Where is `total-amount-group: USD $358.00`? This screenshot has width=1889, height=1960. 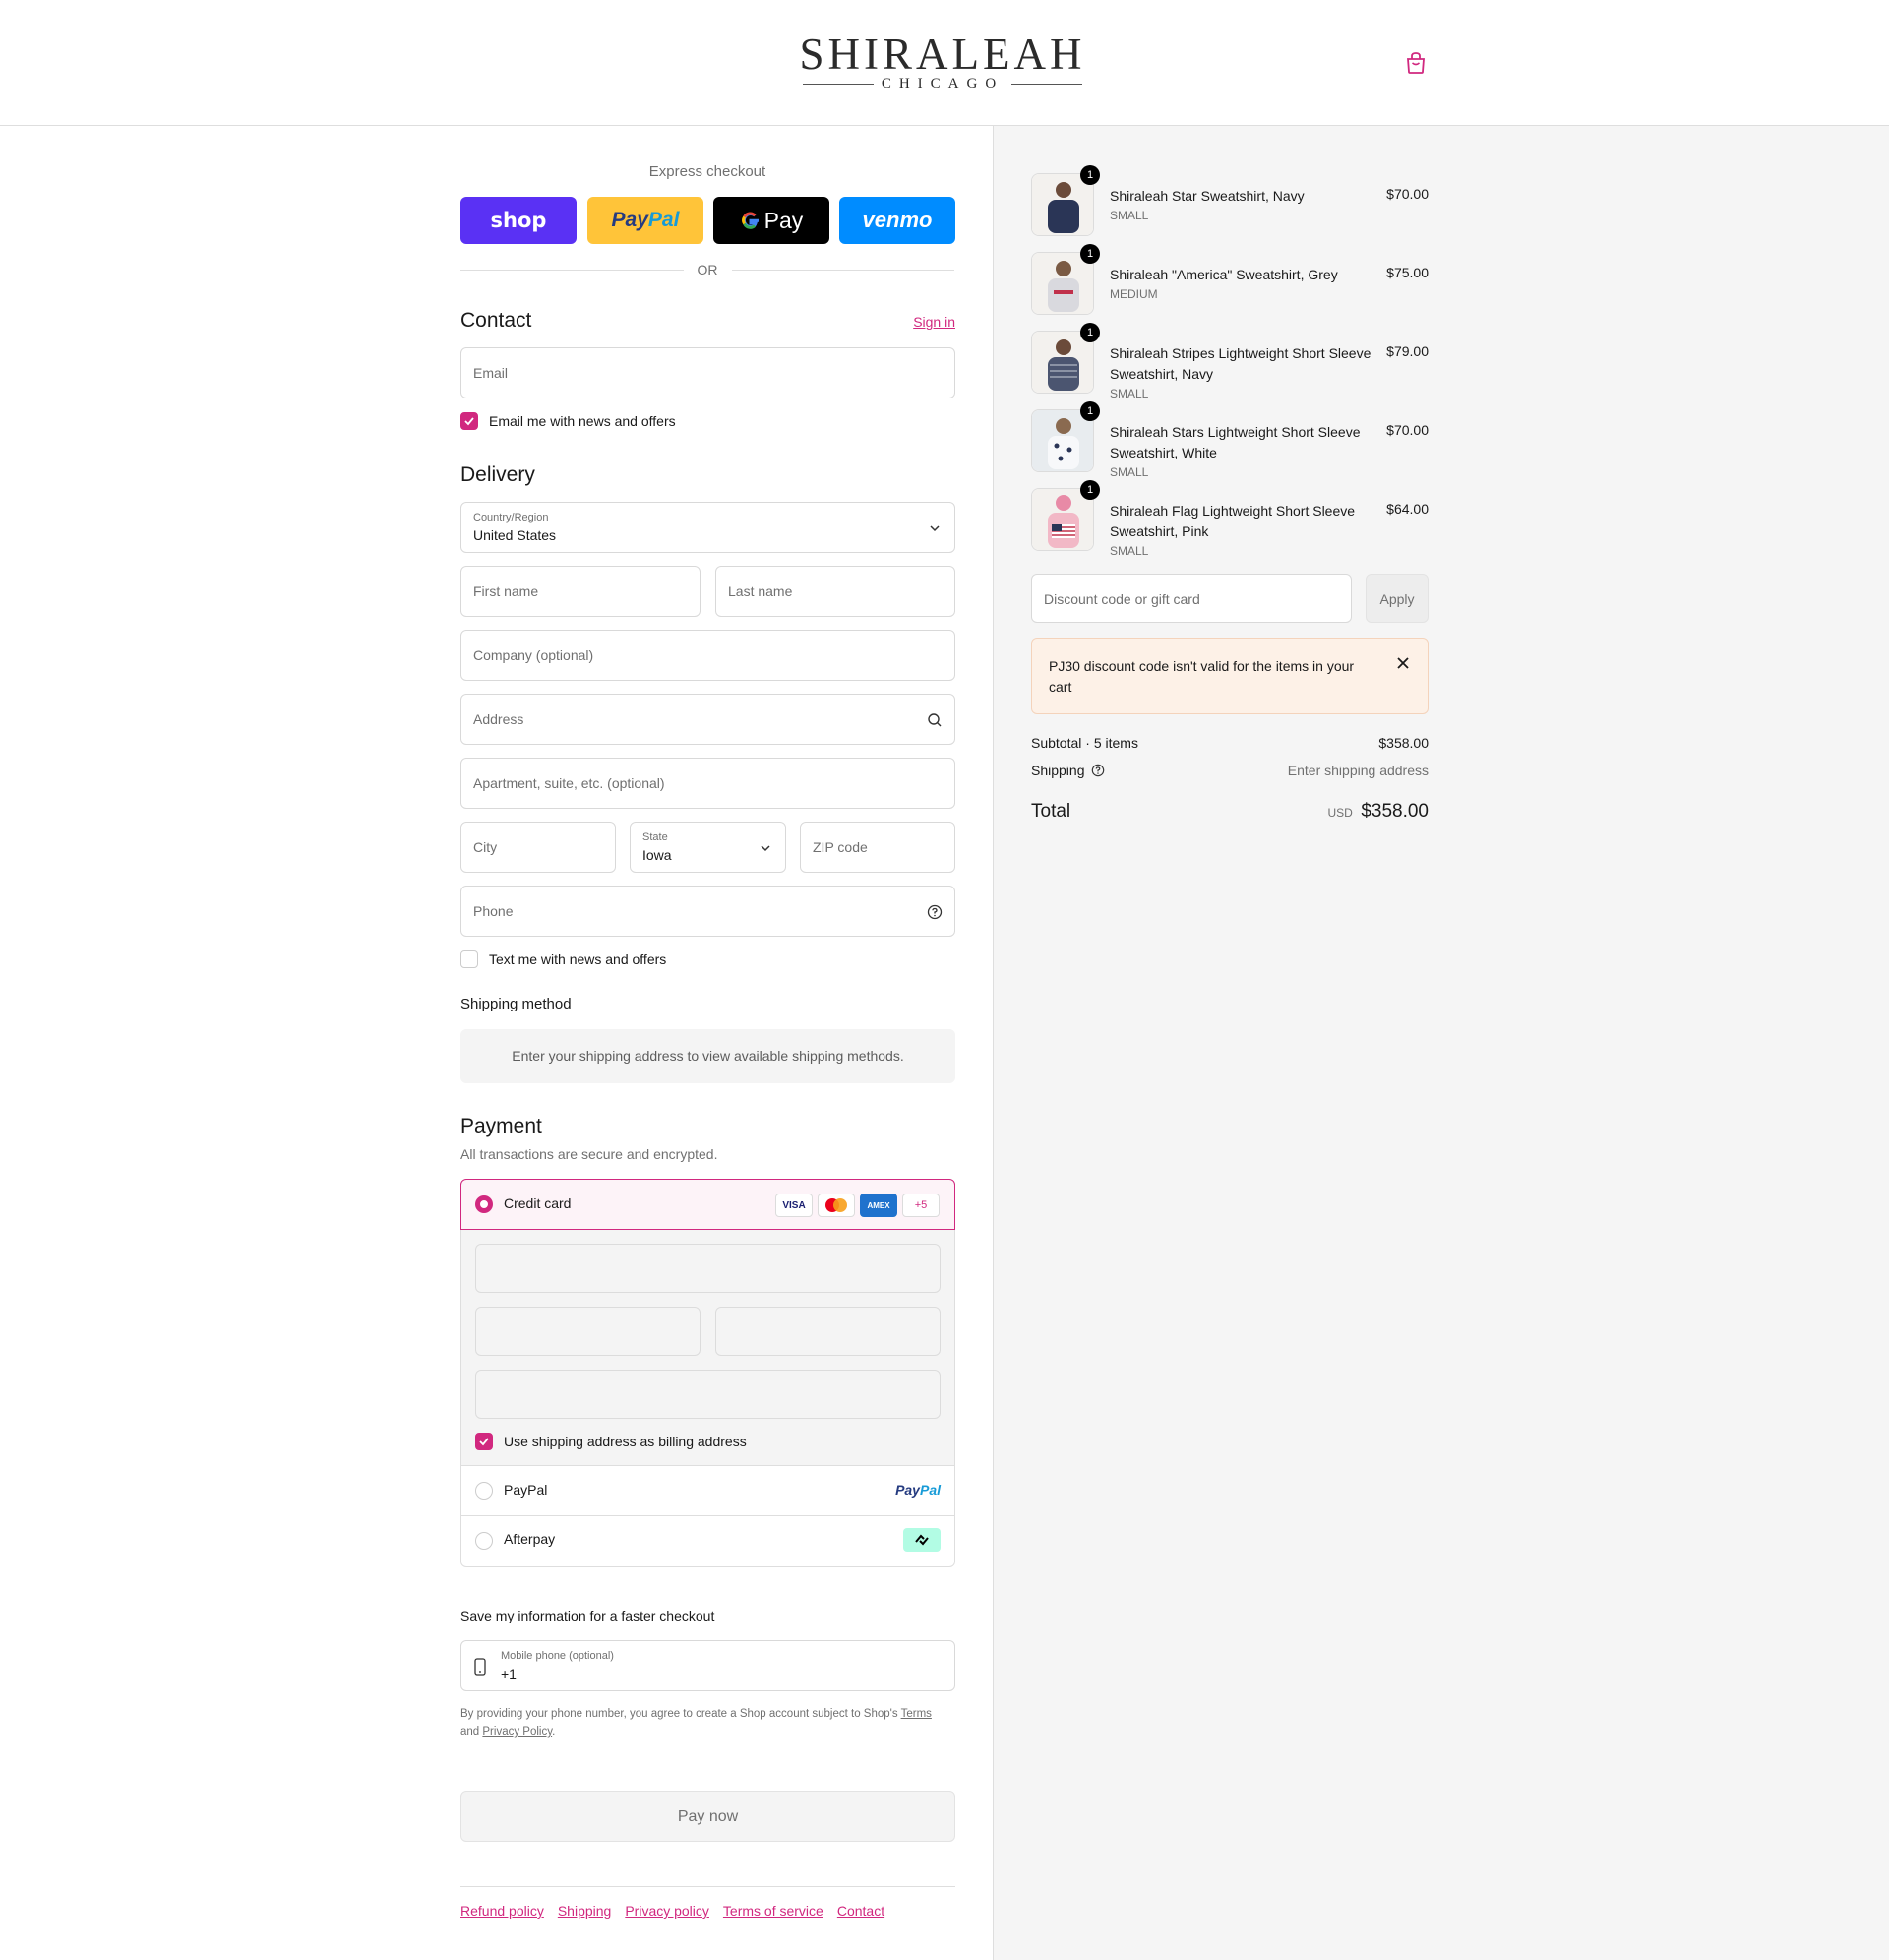 total-amount-group: USD $358.00 is located at coordinates (1378, 812).